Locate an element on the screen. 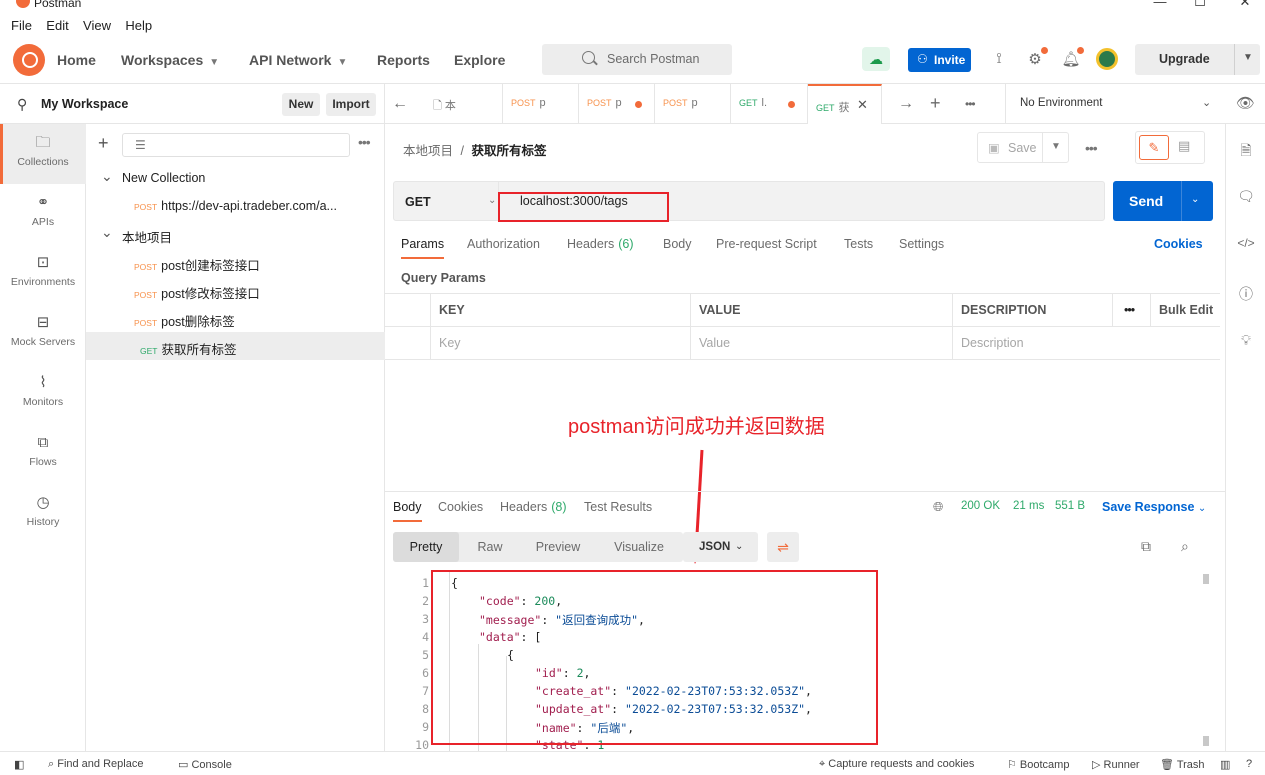 The height and width of the screenshot is (775, 1265). find-replace-button: ⌕ Find and Replace is located at coordinates (95, 764).